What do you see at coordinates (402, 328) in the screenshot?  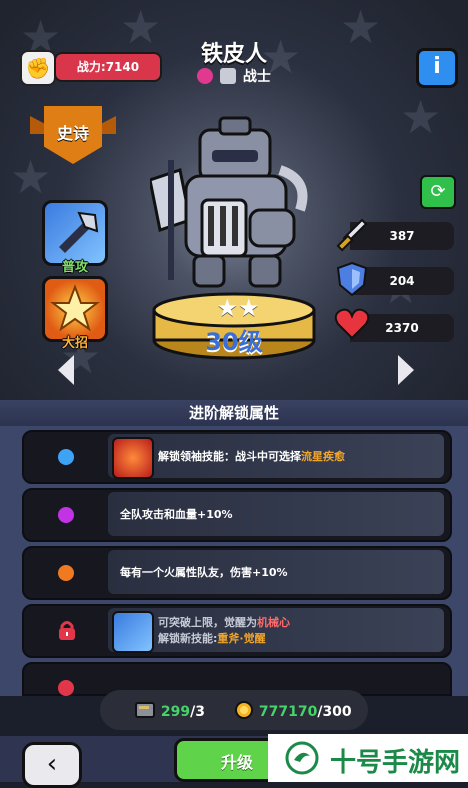 I see `stat-health-value: 2370` at bounding box center [402, 328].